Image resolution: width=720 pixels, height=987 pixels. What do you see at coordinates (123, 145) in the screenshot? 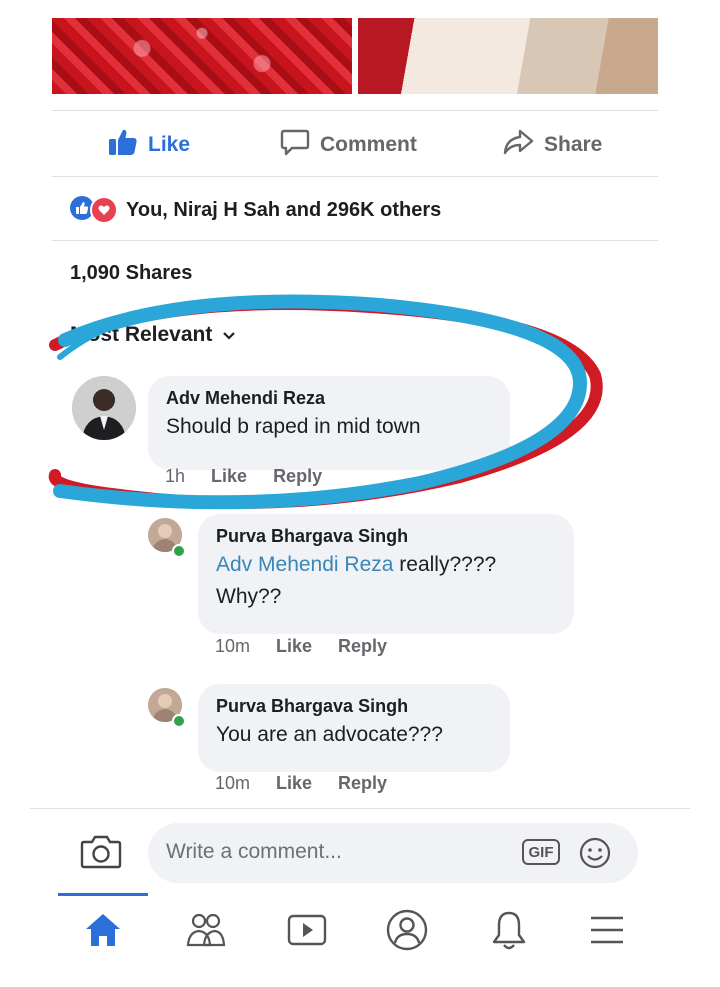
I see `thumbs-up-icon` at bounding box center [123, 145].